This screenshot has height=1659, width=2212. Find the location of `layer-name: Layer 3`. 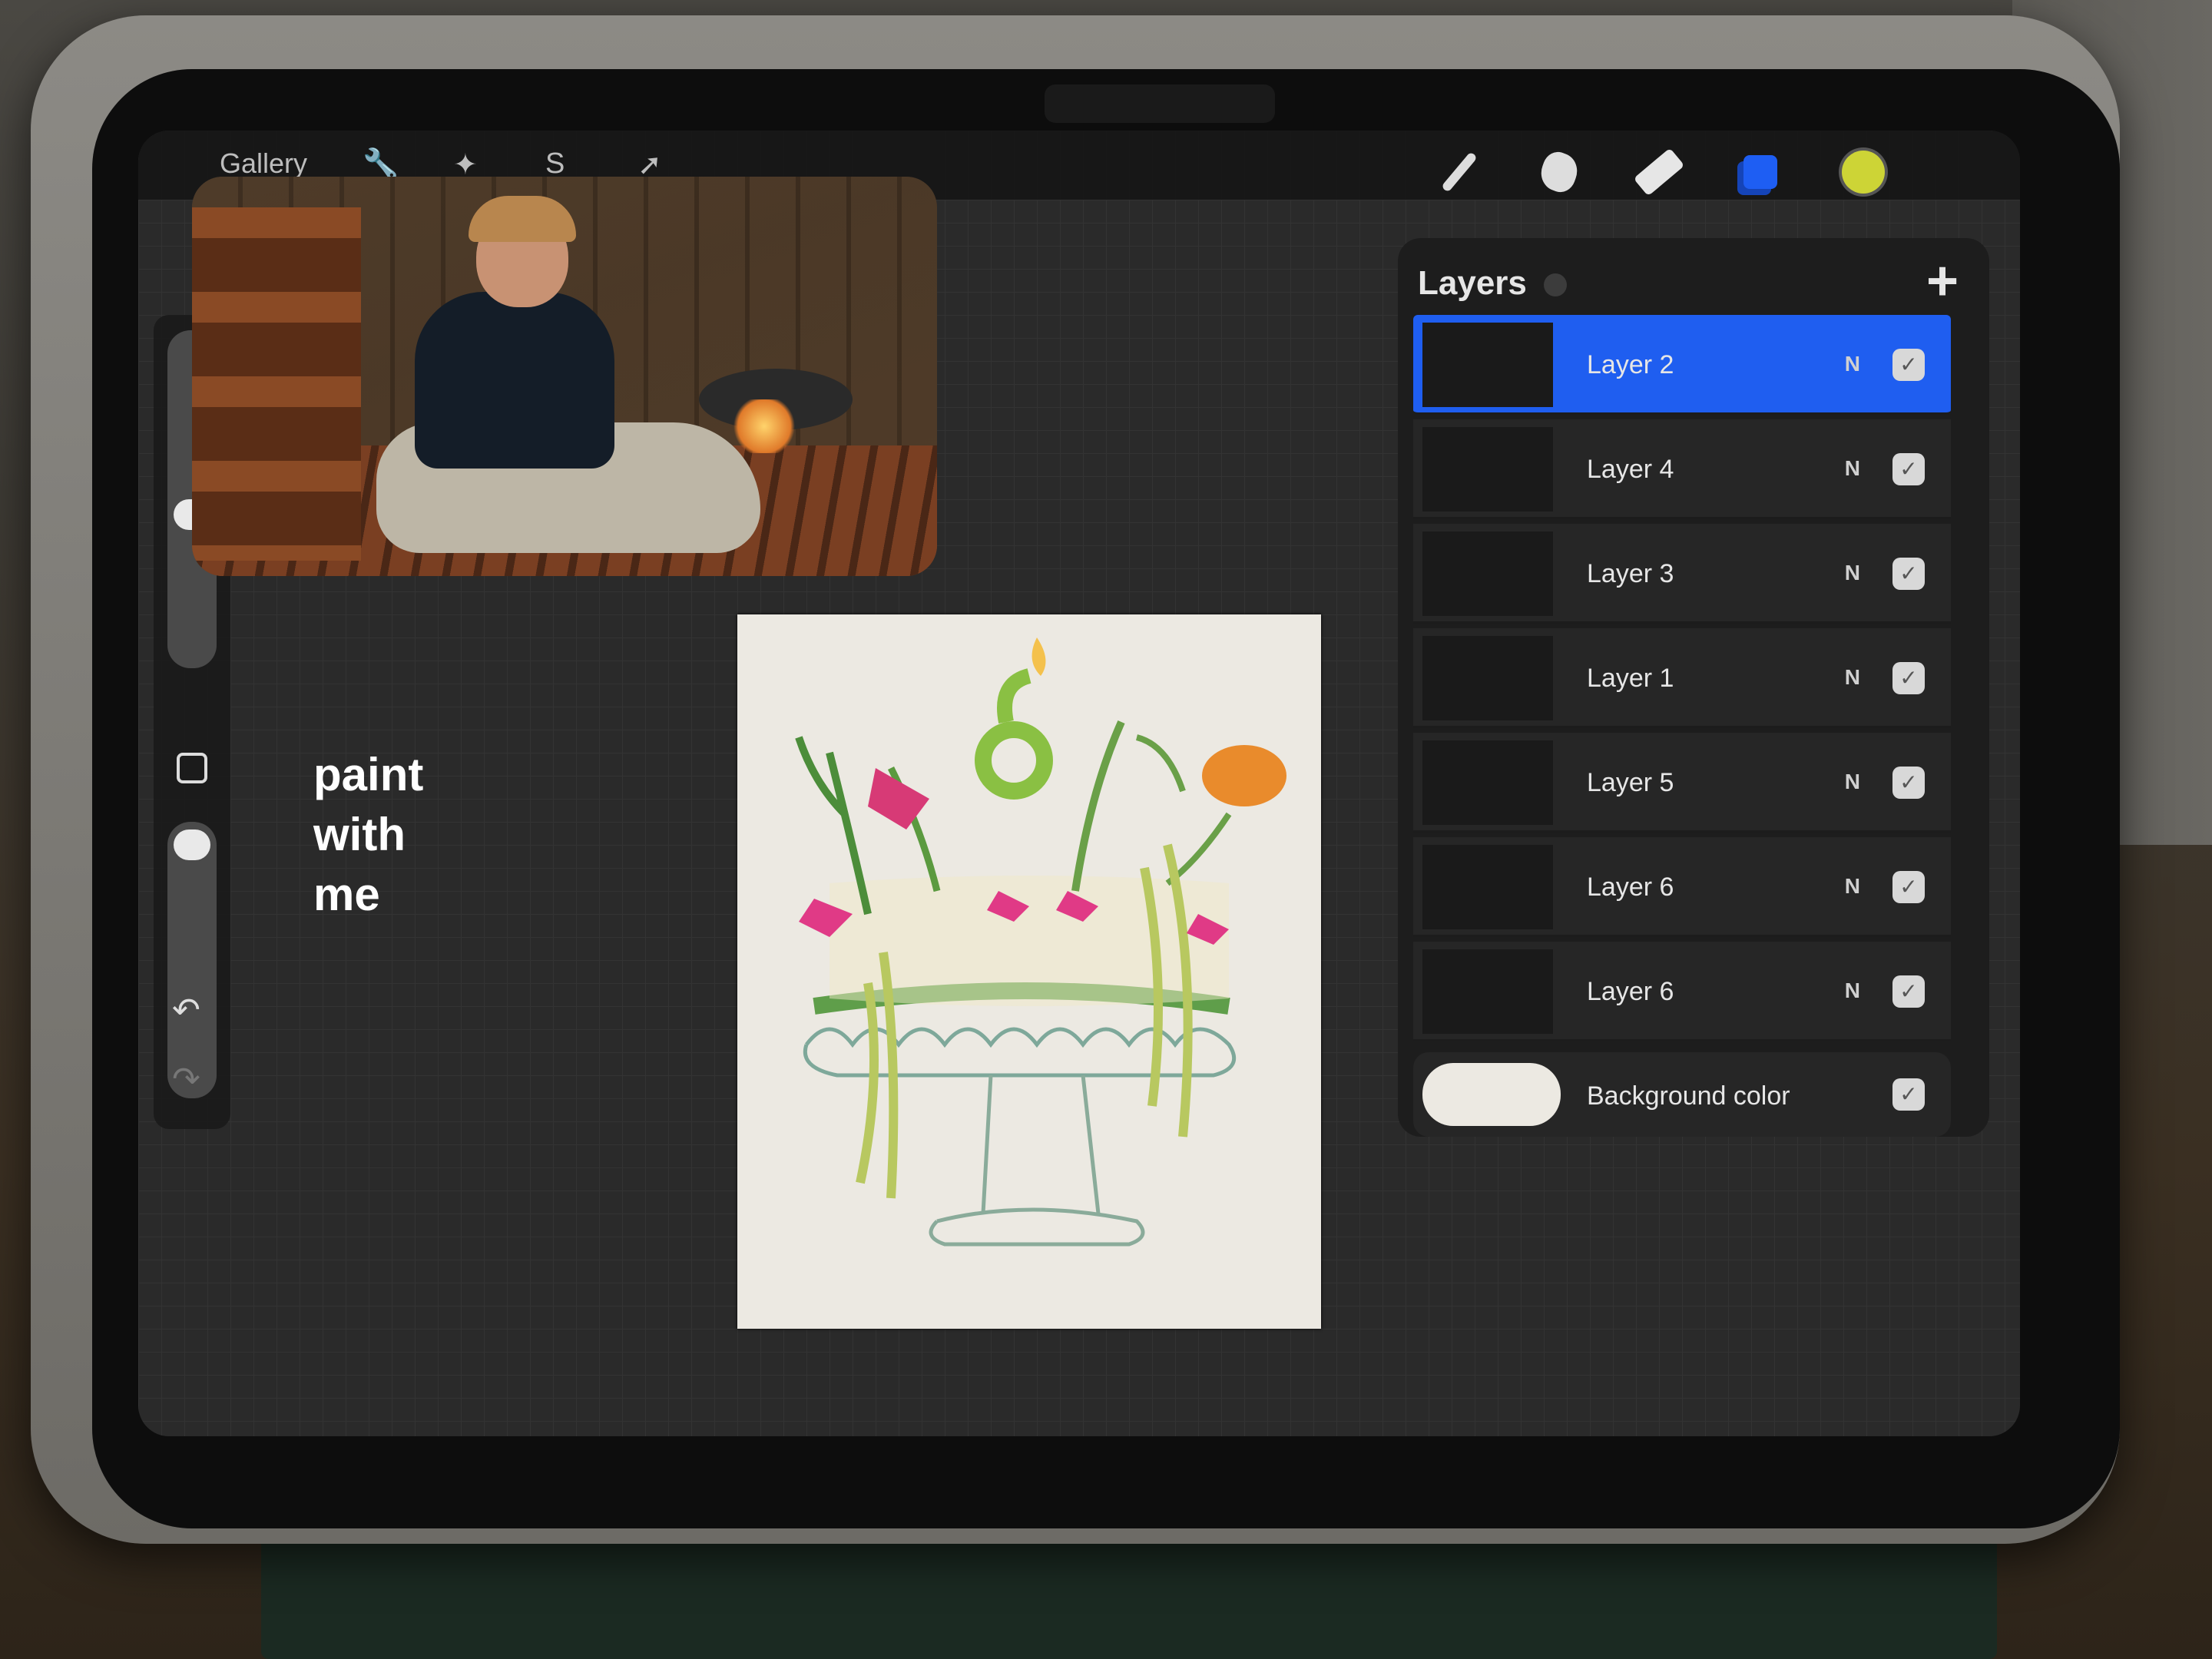

layer-name: Layer 3 is located at coordinates (1631, 573).